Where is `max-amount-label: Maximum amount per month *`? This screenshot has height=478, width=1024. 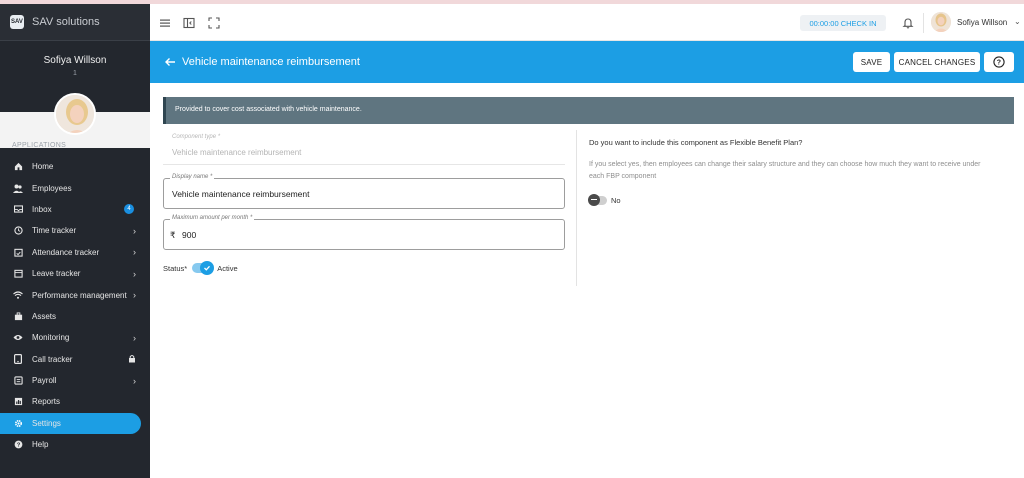
max-amount-label: Maximum amount per month * is located at coordinates (212, 218).